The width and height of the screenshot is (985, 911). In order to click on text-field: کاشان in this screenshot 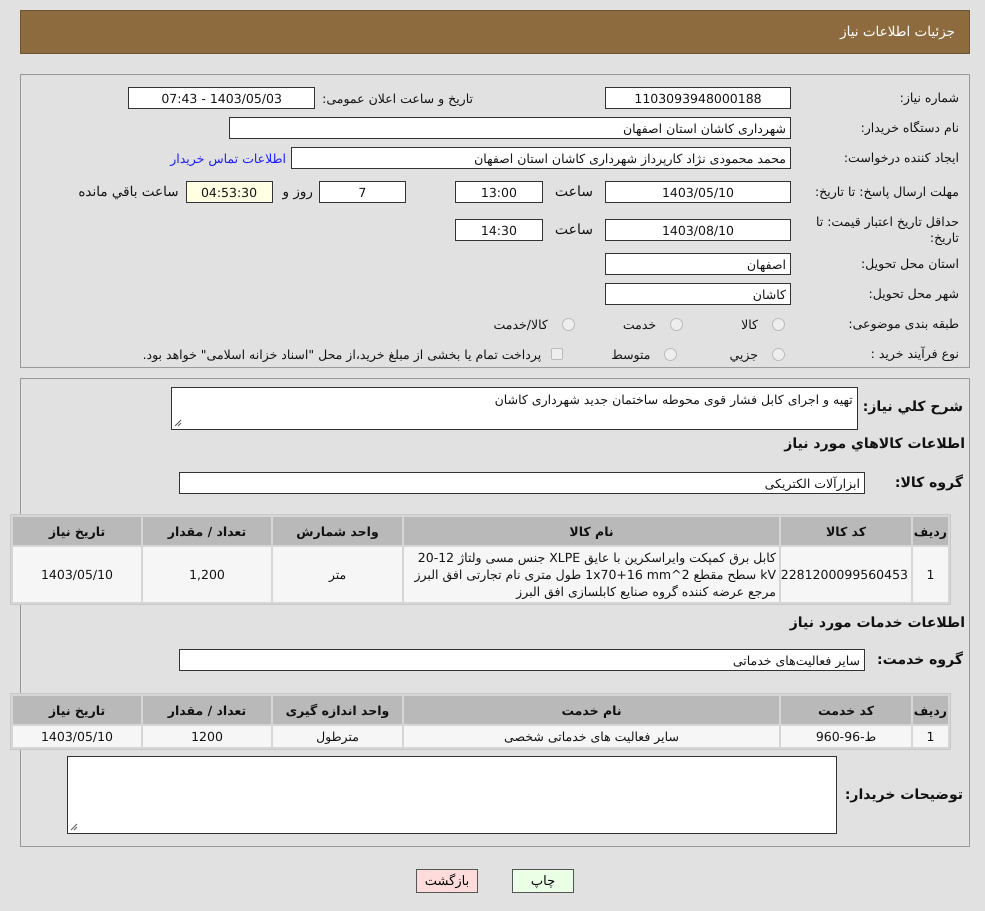, I will do `click(698, 294)`.